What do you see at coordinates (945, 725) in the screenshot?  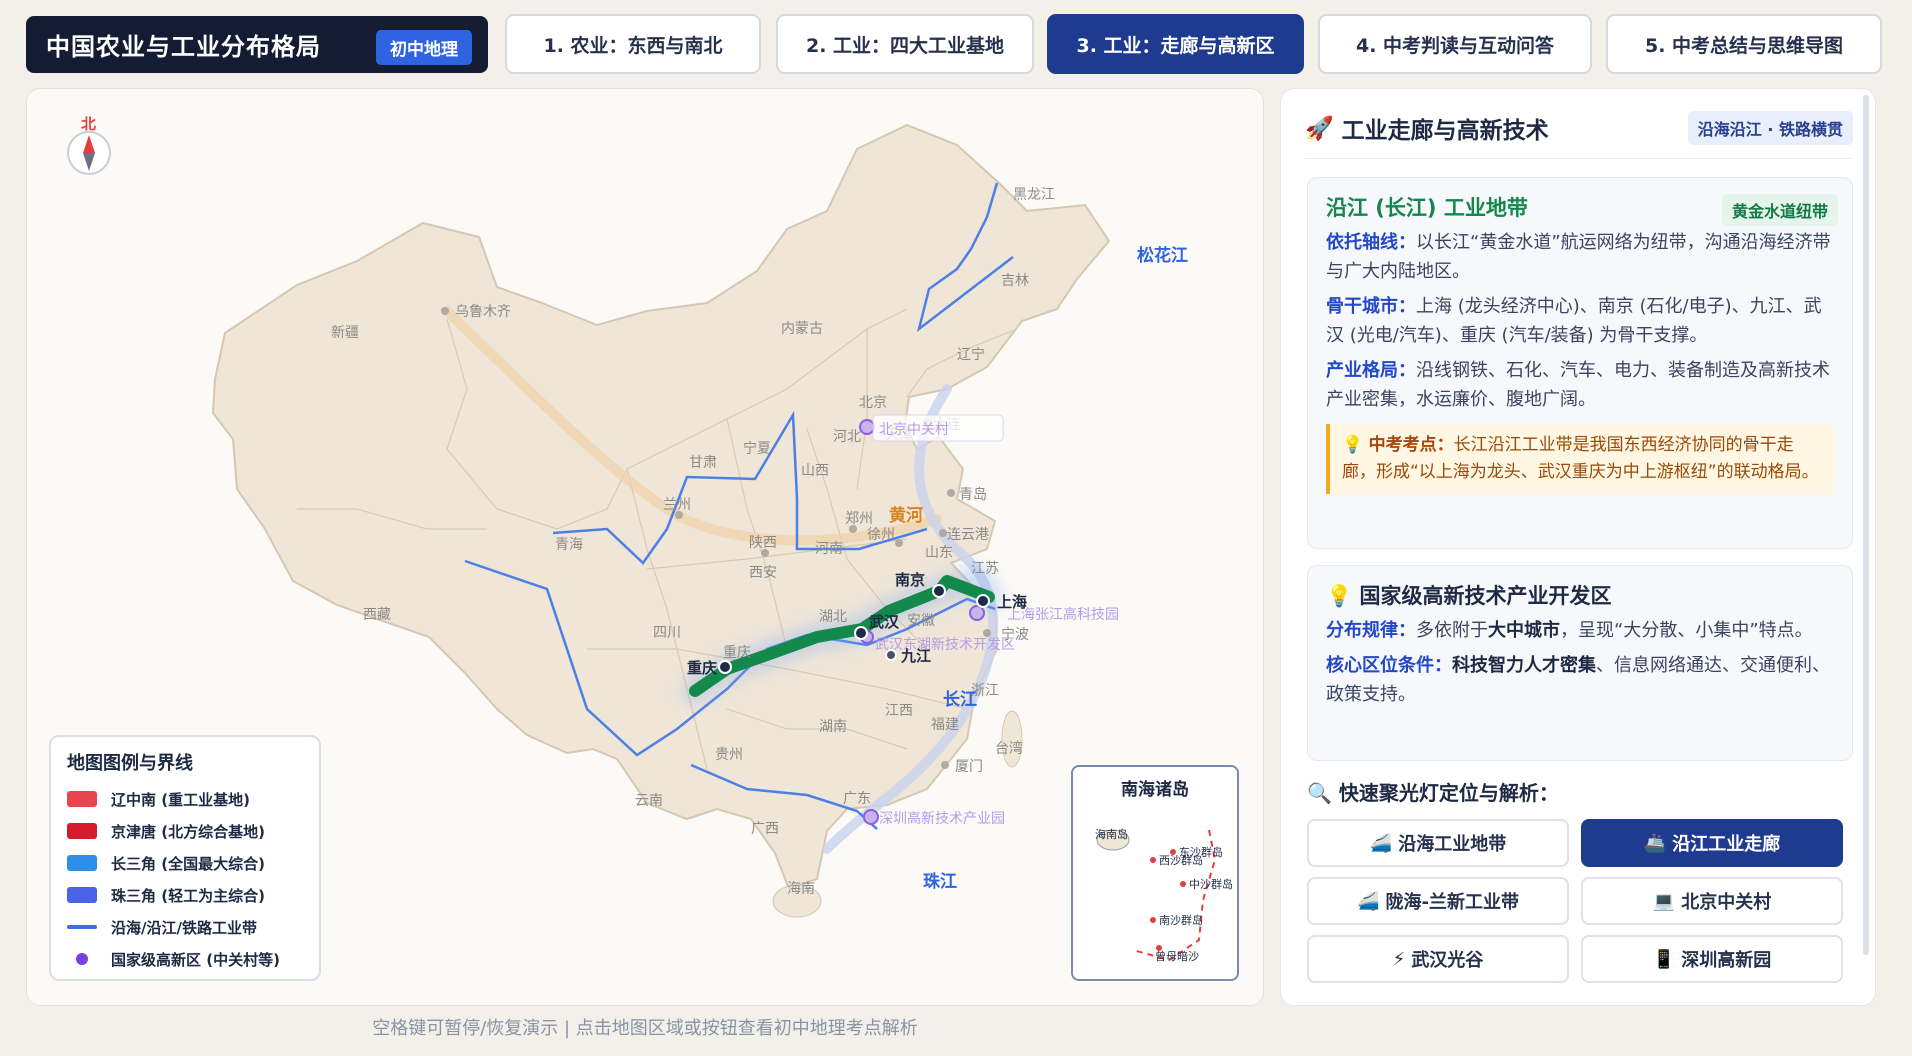 I see `svg-text: 福建` at bounding box center [945, 725].